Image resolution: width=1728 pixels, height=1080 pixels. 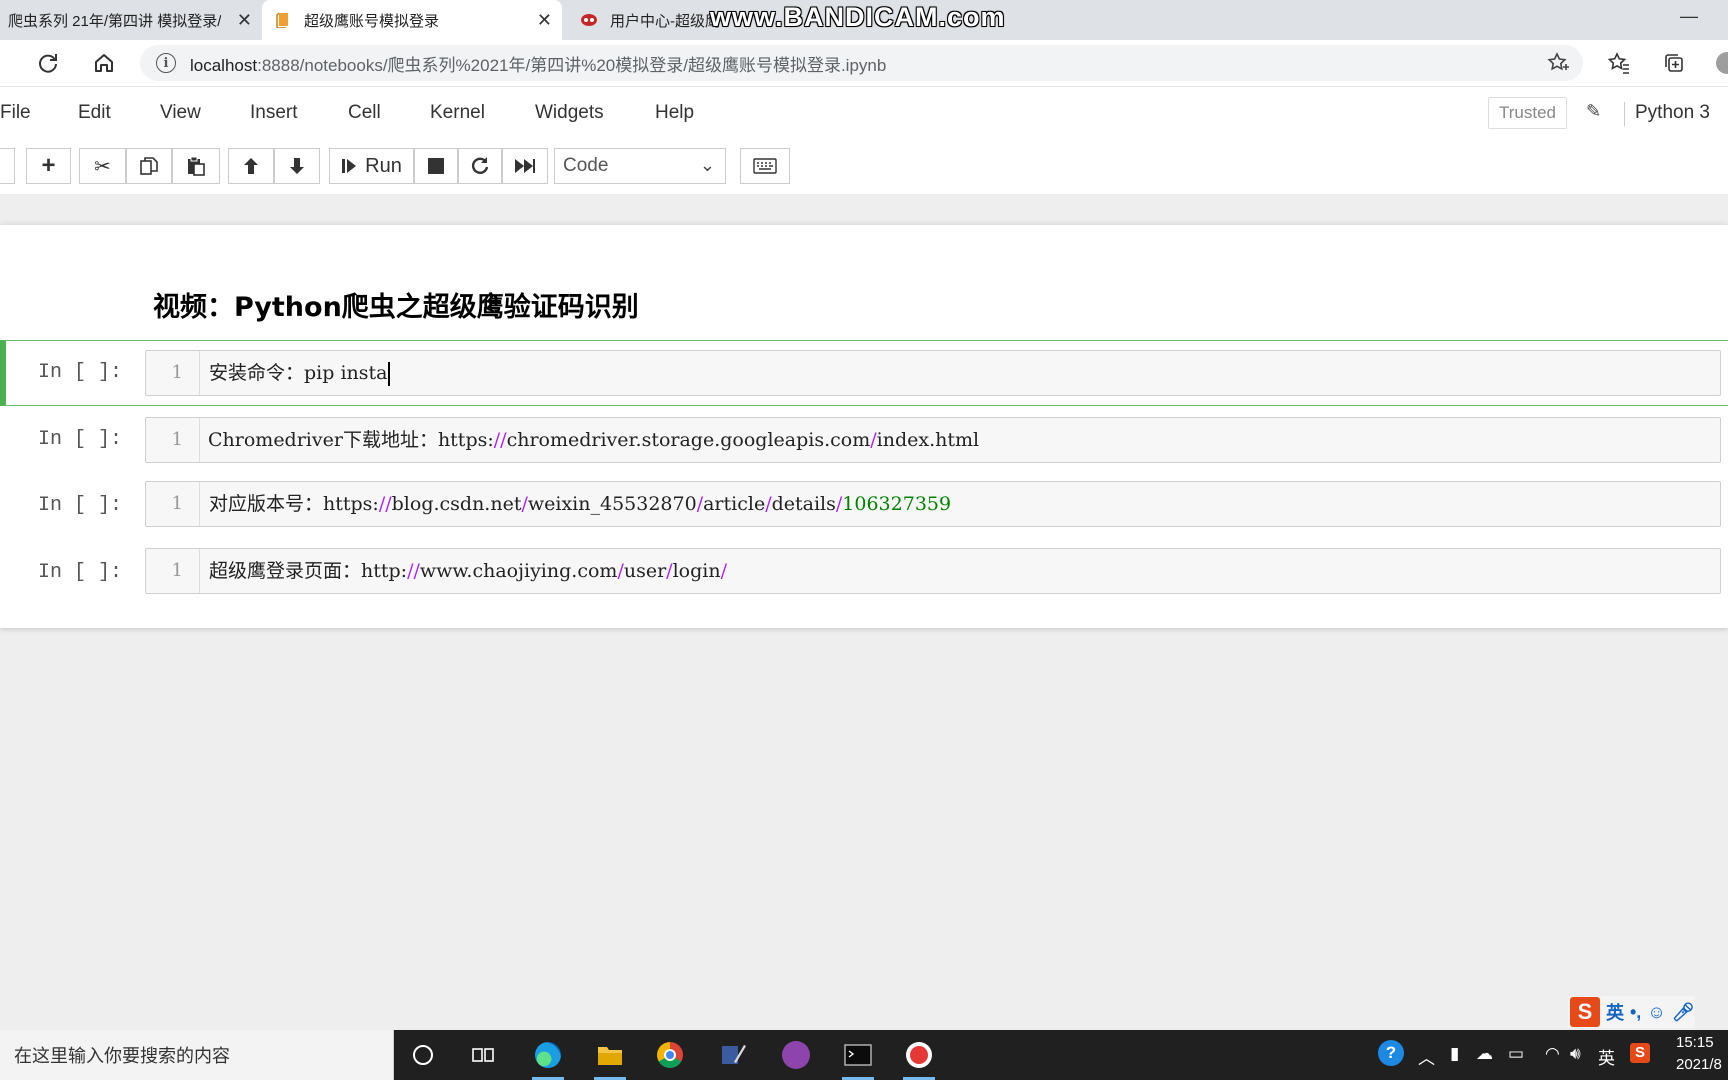 I want to click on markdown-heading: 视频：Python爬虫之超级鹰验证码识别, so click(x=396, y=307).